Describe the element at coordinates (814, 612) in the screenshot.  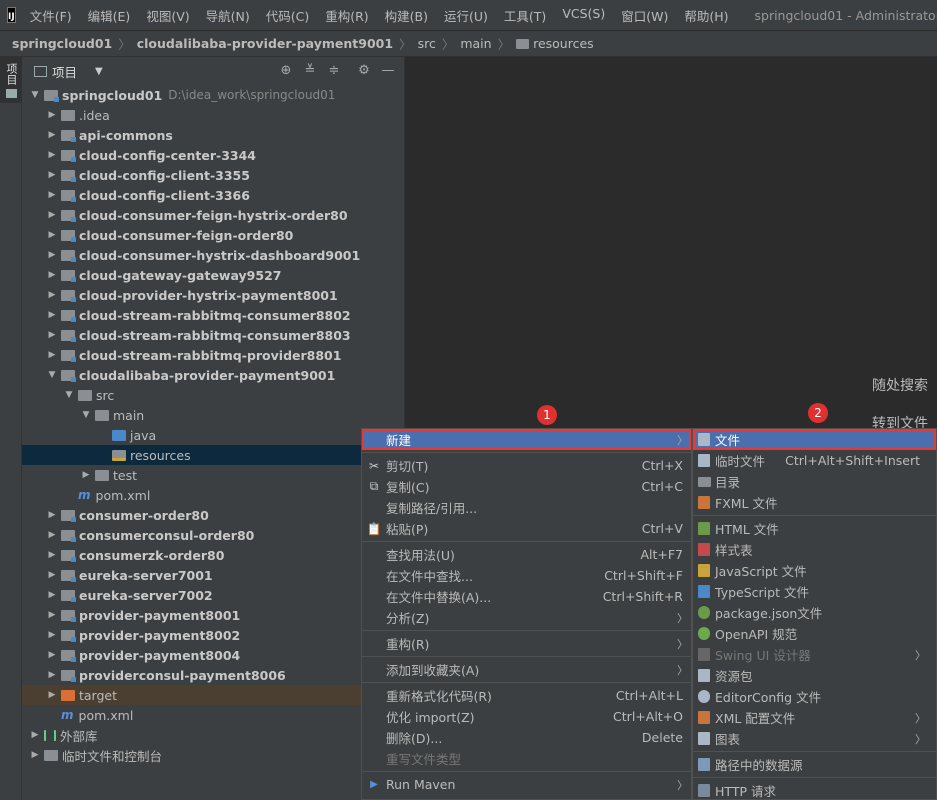
I see `new-submenu-item: package.json文件` at that location.